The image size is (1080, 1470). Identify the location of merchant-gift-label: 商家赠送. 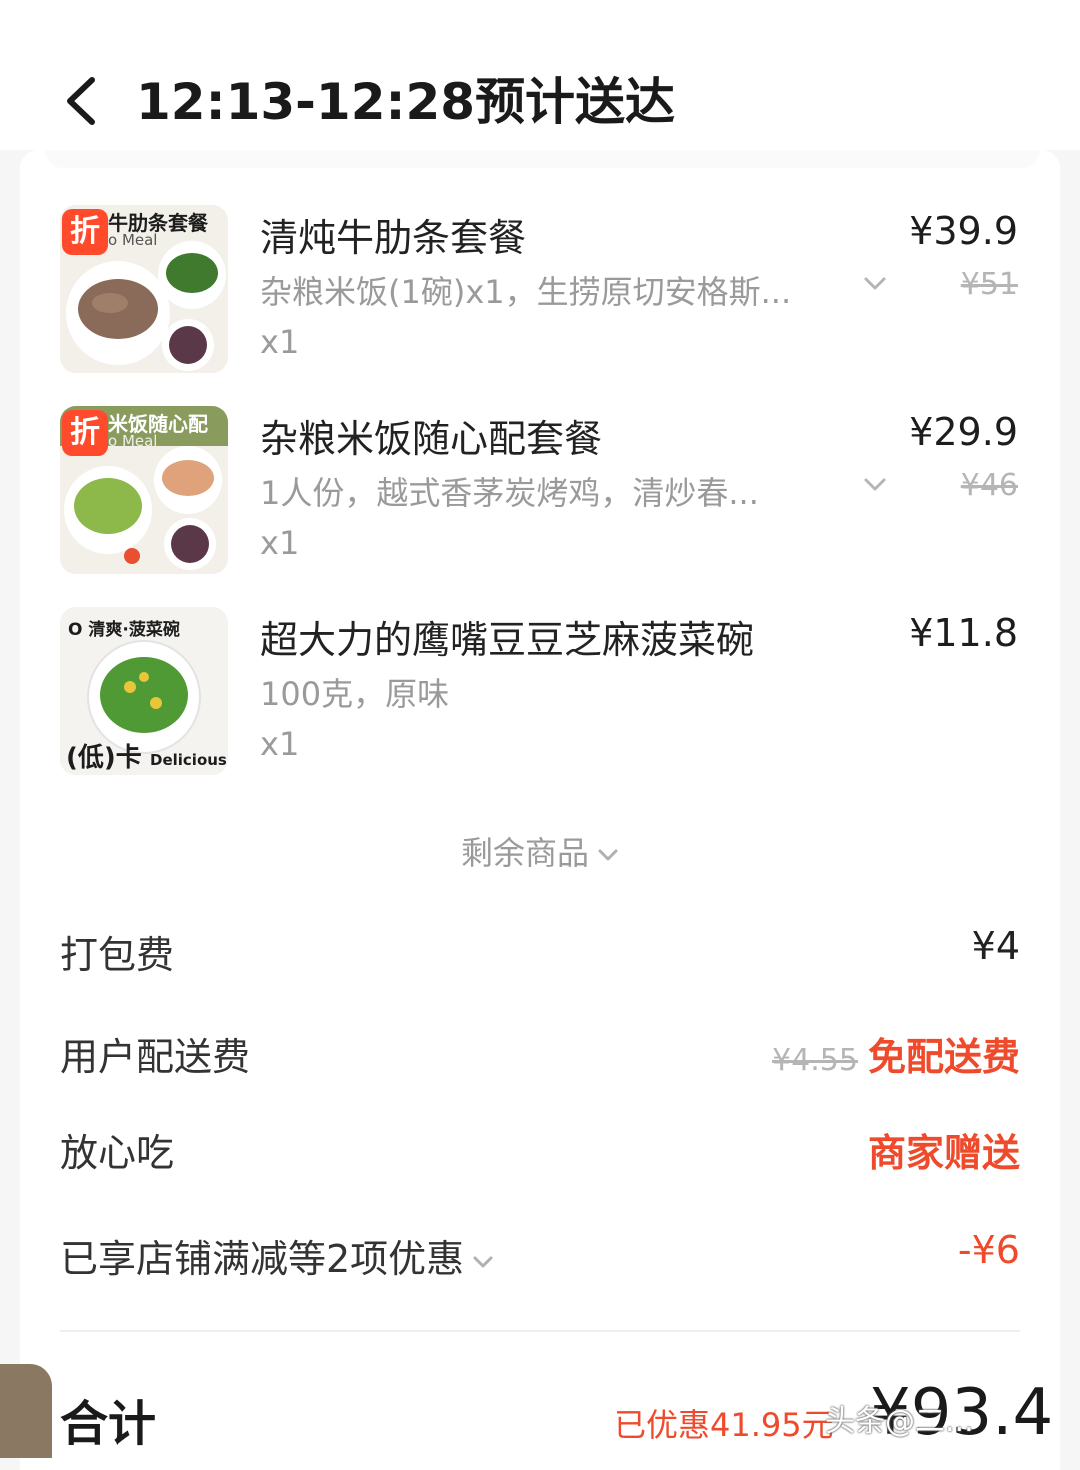
(943, 1153).